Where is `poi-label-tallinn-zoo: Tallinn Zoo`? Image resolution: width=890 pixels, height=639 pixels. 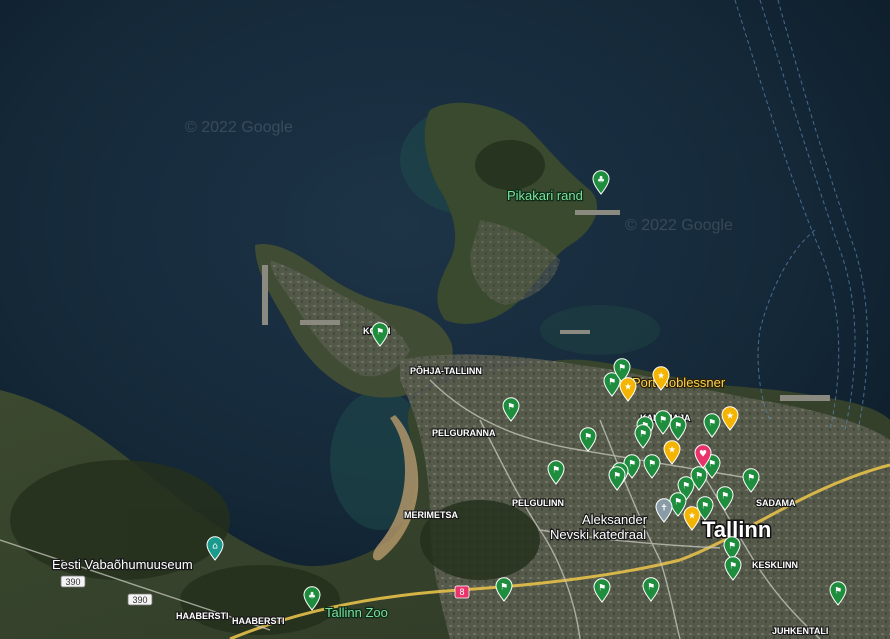
poi-label-tallinn-zoo: Tallinn Zoo is located at coordinates (356, 612).